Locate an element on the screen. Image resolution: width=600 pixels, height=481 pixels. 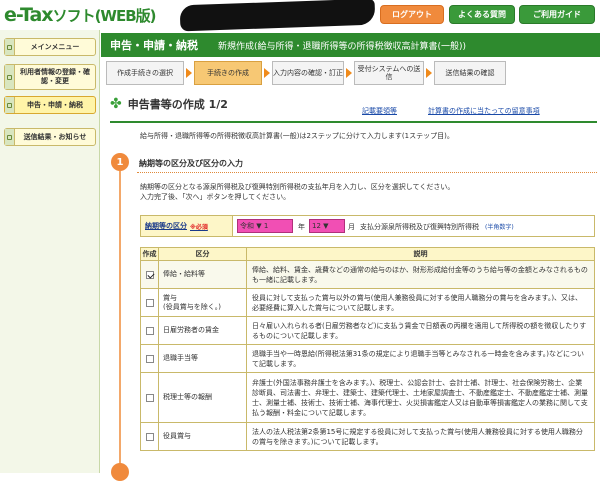
section-title-text: 申告書等の作成 1/2 is located at coordinates (177, 104).